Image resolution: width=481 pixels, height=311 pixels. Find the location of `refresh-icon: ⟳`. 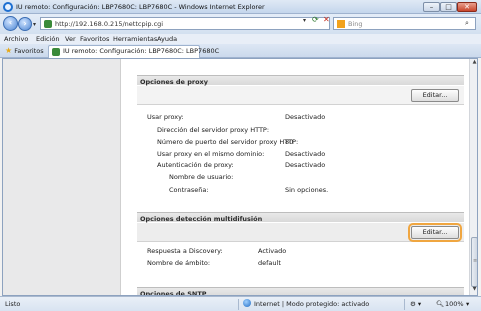

refresh-icon: ⟳ is located at coordinates (315, 19).